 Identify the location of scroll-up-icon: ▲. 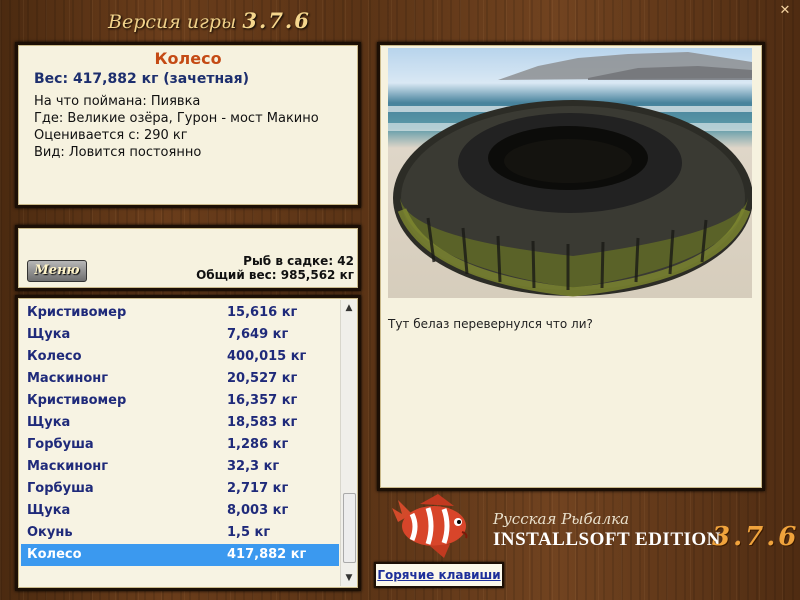
(349, 308).